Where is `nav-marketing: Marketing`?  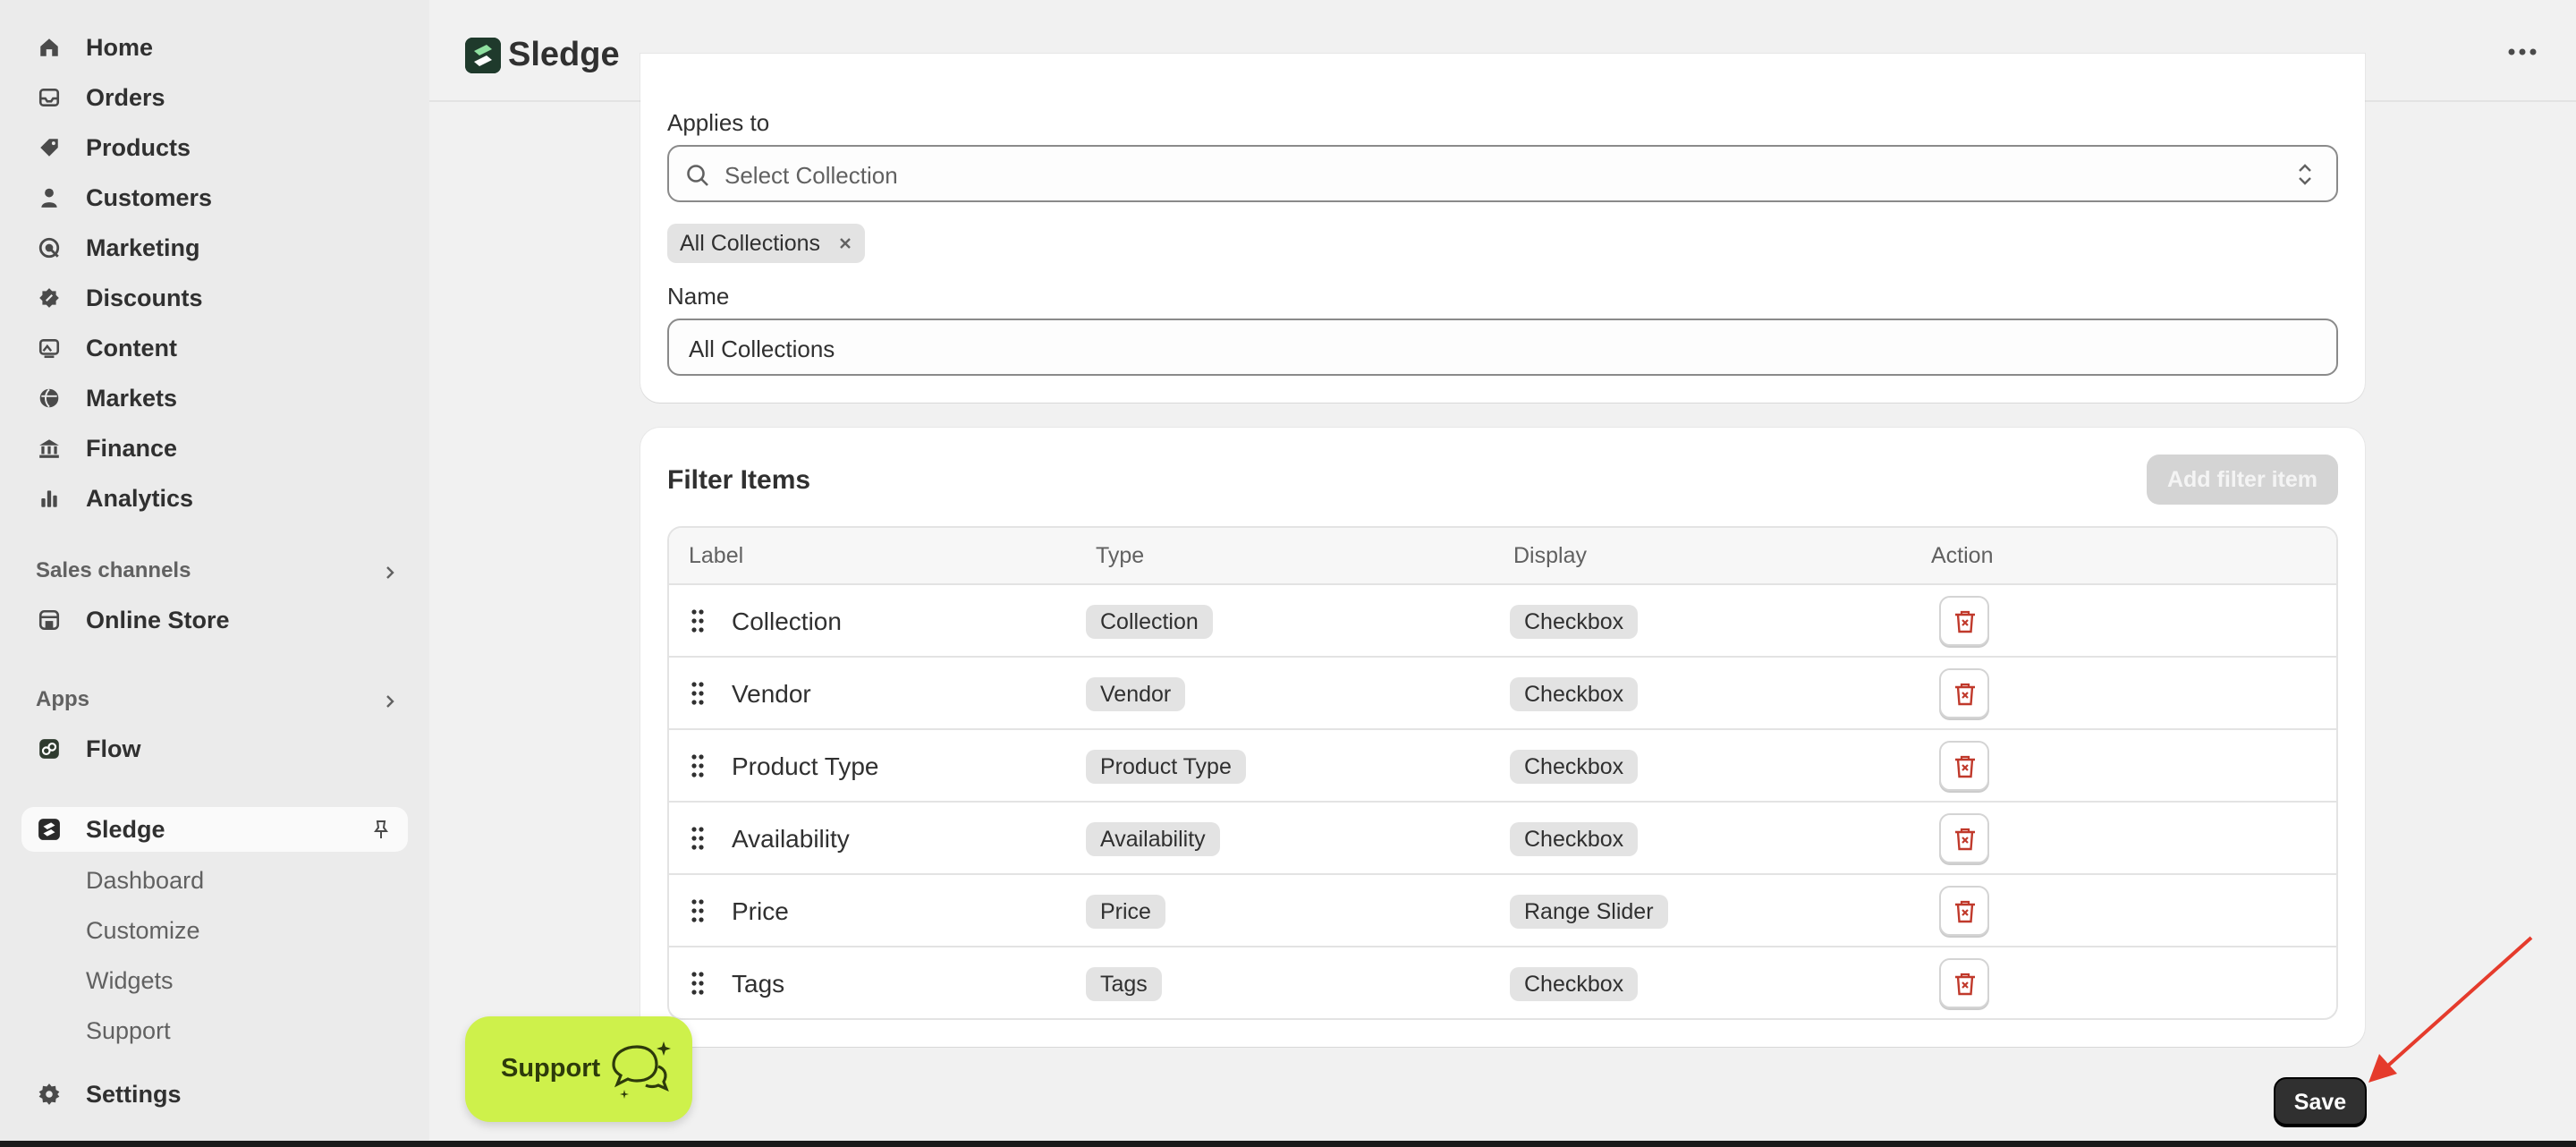
nav-marketing: Marketing is located at coordinates (214, 248).